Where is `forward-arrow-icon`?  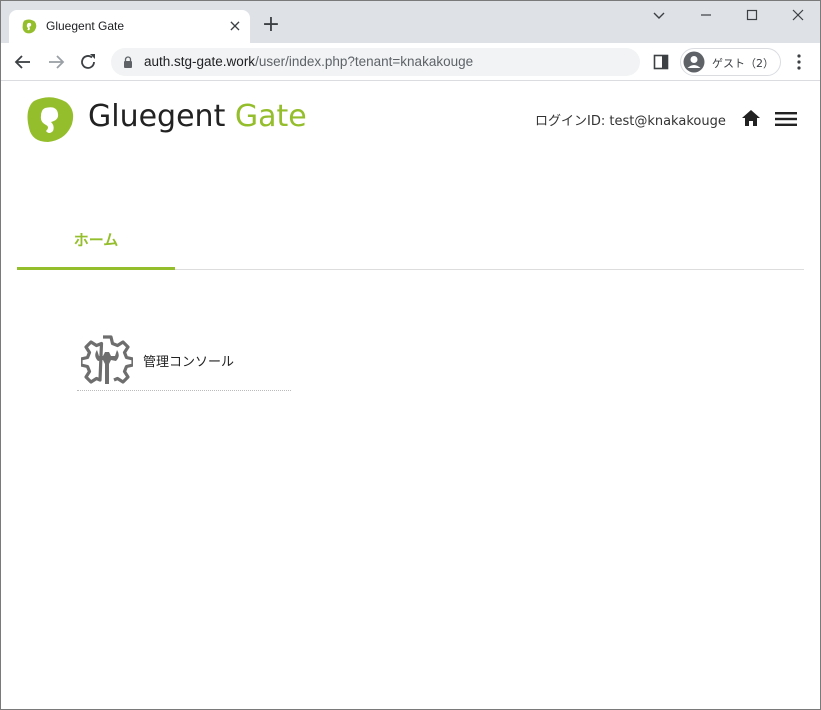 forward-arrow-icon is located at coordinates (56, 62).